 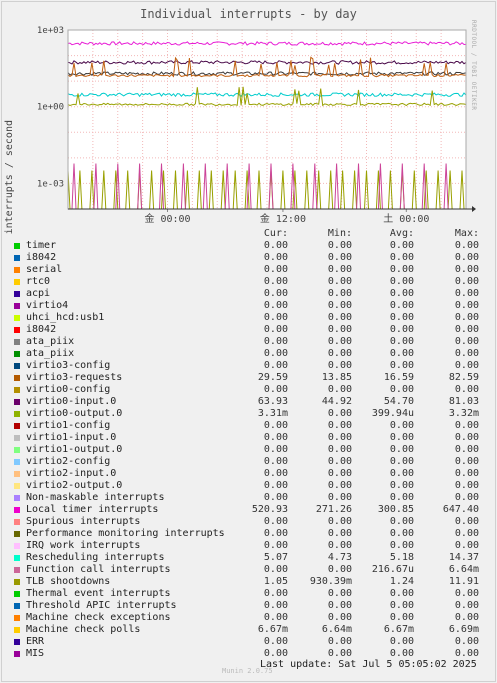 What do you see at coordinates (74, 377) in the screenshot?
I see `legend-name: virtio3-requests` at bounding box center [74, 377].